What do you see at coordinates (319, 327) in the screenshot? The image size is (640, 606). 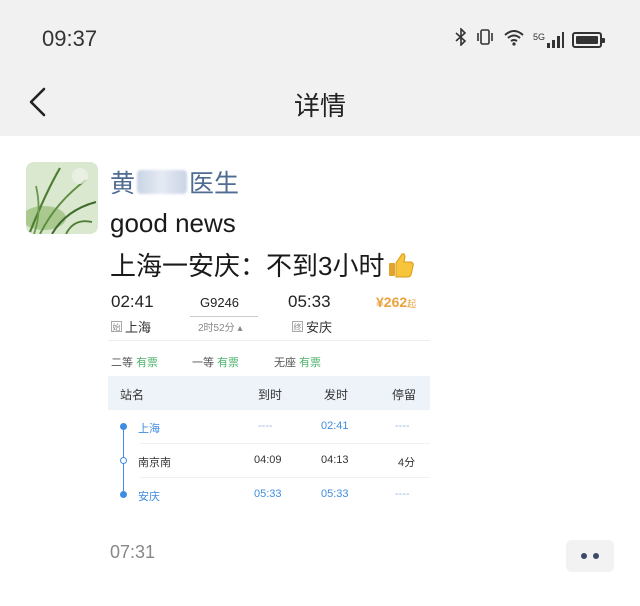 I see `arrive-station-name: 安庆` at bounding box center [319, 327].